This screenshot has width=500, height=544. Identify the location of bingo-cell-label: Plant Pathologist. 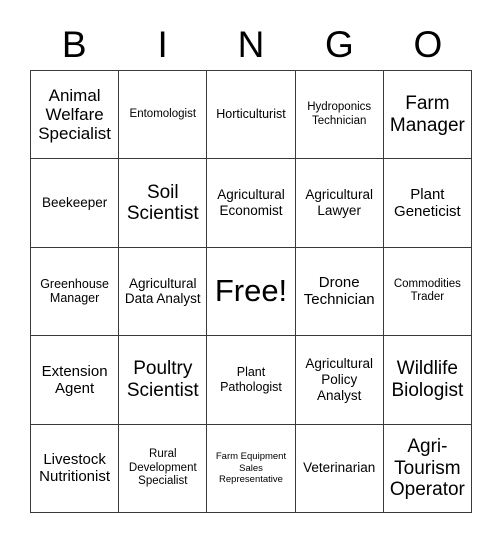
(251, 379).